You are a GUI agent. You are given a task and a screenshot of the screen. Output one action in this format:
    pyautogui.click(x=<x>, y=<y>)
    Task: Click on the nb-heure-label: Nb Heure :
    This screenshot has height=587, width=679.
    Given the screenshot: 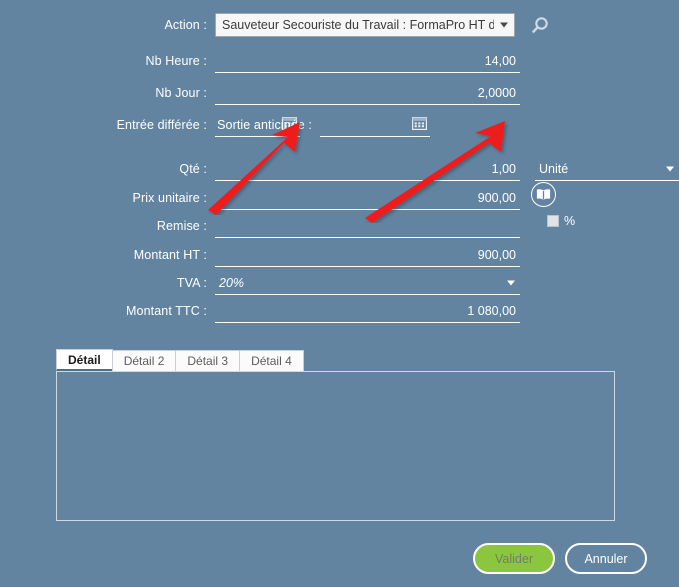 What is the action you would take?
    pyautogui.click(x=176, y=61)
    